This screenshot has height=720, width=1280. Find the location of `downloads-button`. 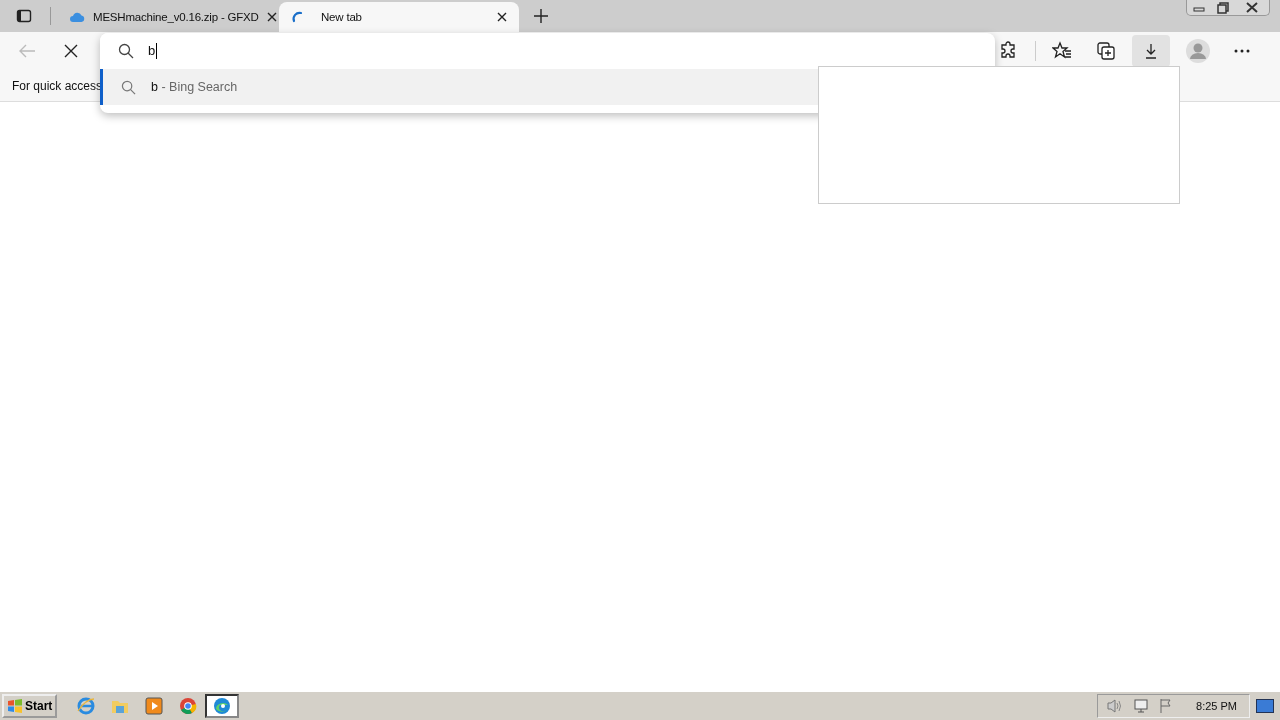

downloads-button is located at coordinates (1151, 51).